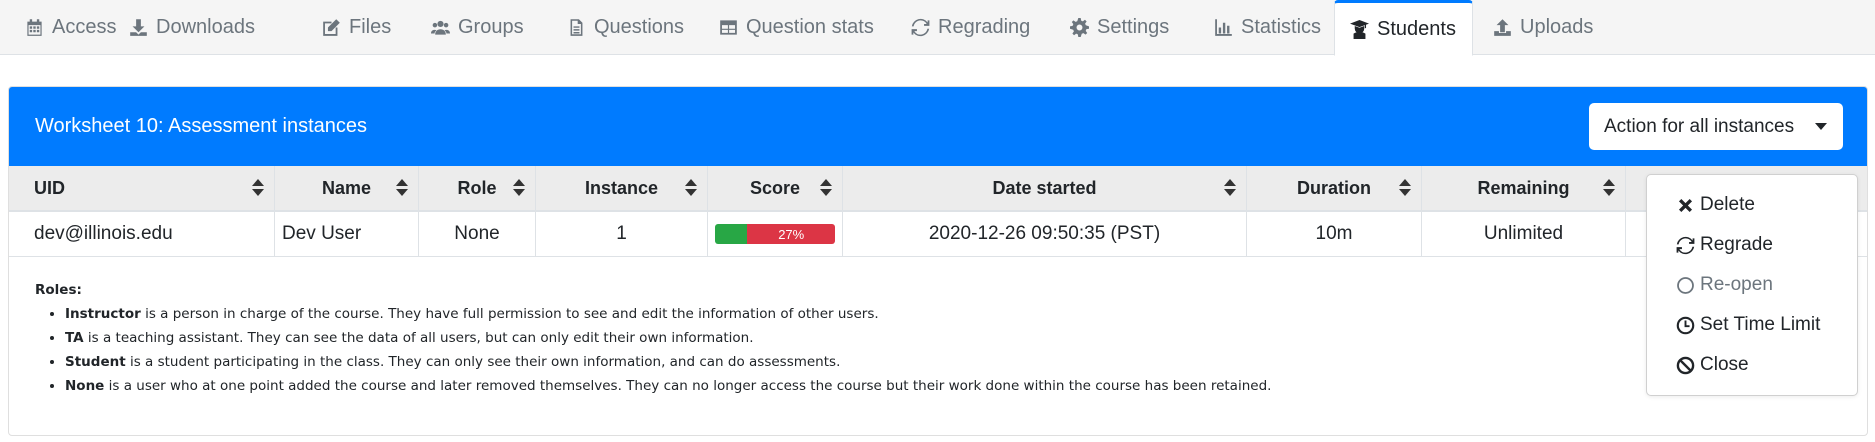  What do you see at coordinates (1685, 325) in the screenshot?
I see `clock-icon` at bounding box center [1685, 325].